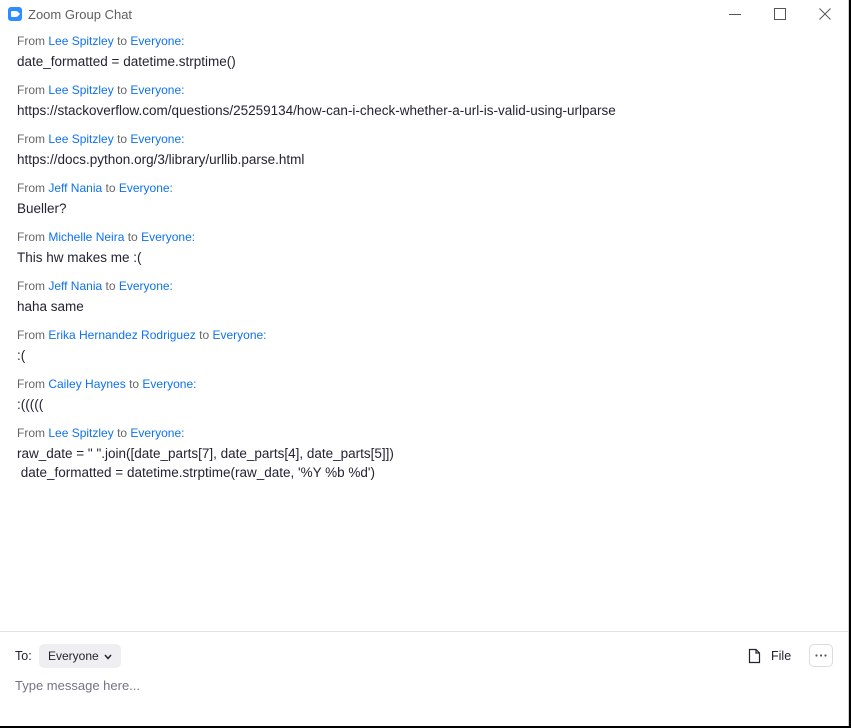  I want to click on window-title: Zoom Group Chat, so click(80, 14).